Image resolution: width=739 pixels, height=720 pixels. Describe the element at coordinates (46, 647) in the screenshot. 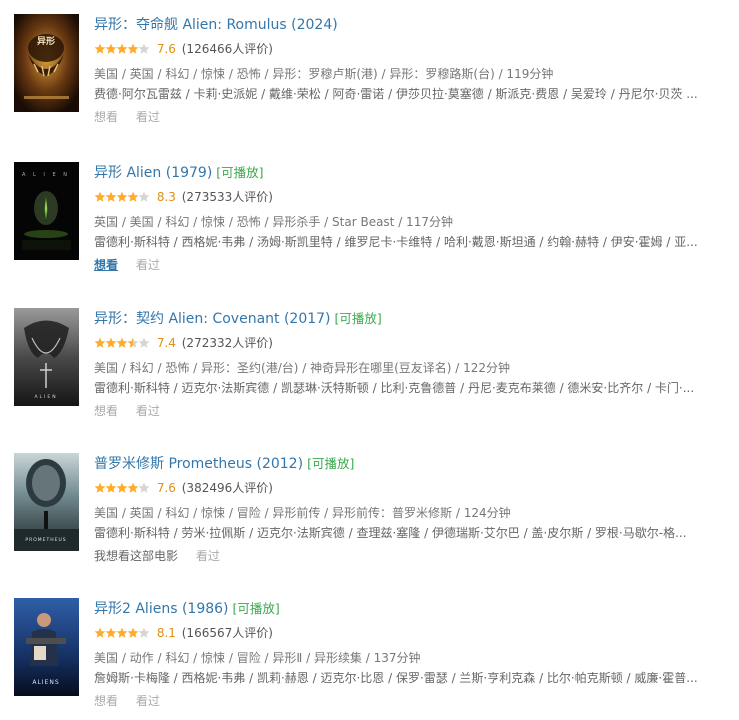

I see `poster-aliens: ALIENS` at that location.